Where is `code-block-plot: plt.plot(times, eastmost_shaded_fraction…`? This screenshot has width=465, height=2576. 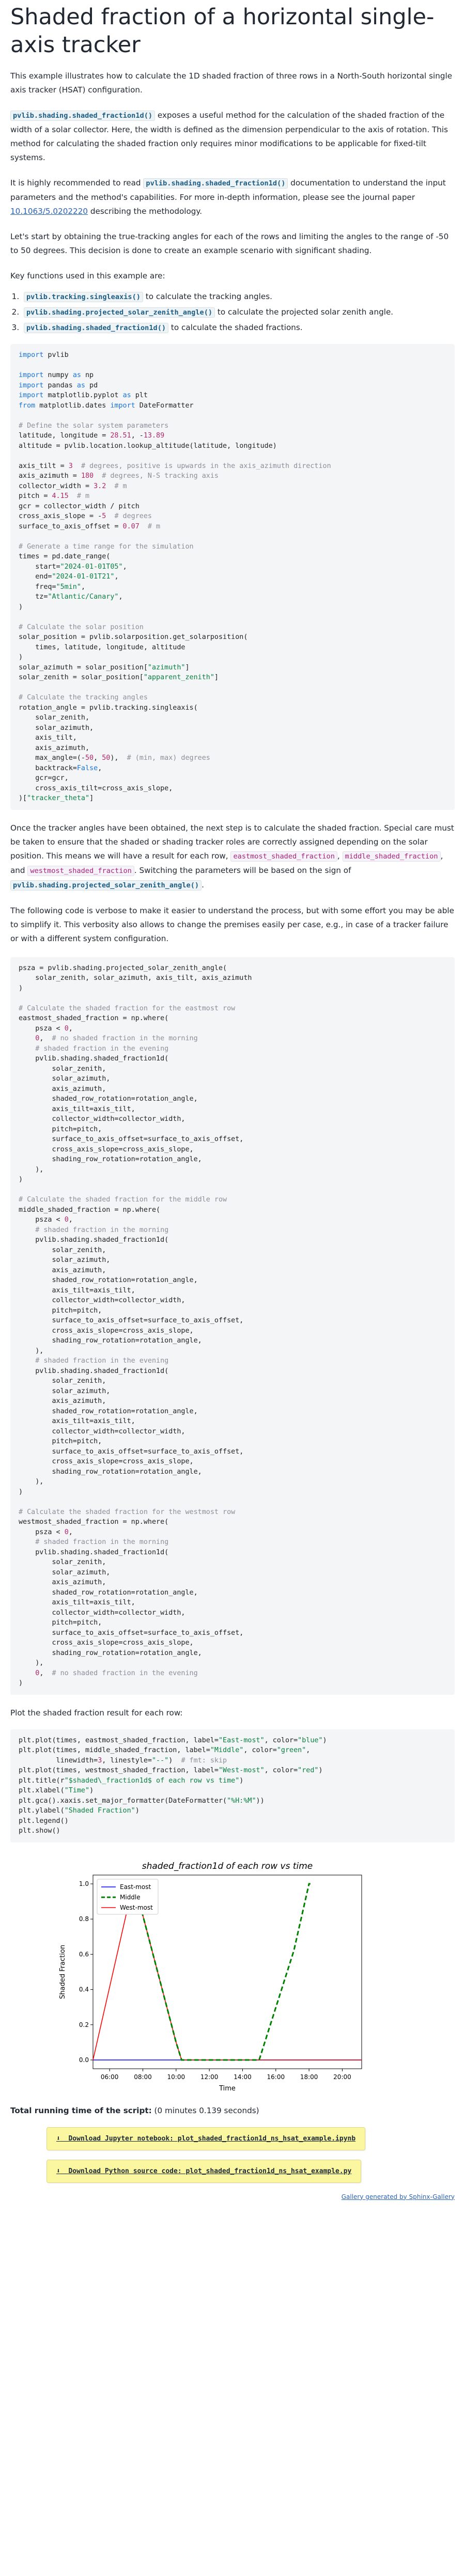
code-block-plot: plt.plot(times, eastmost_shaded_fraction… is located at coordinates (233, 1786).